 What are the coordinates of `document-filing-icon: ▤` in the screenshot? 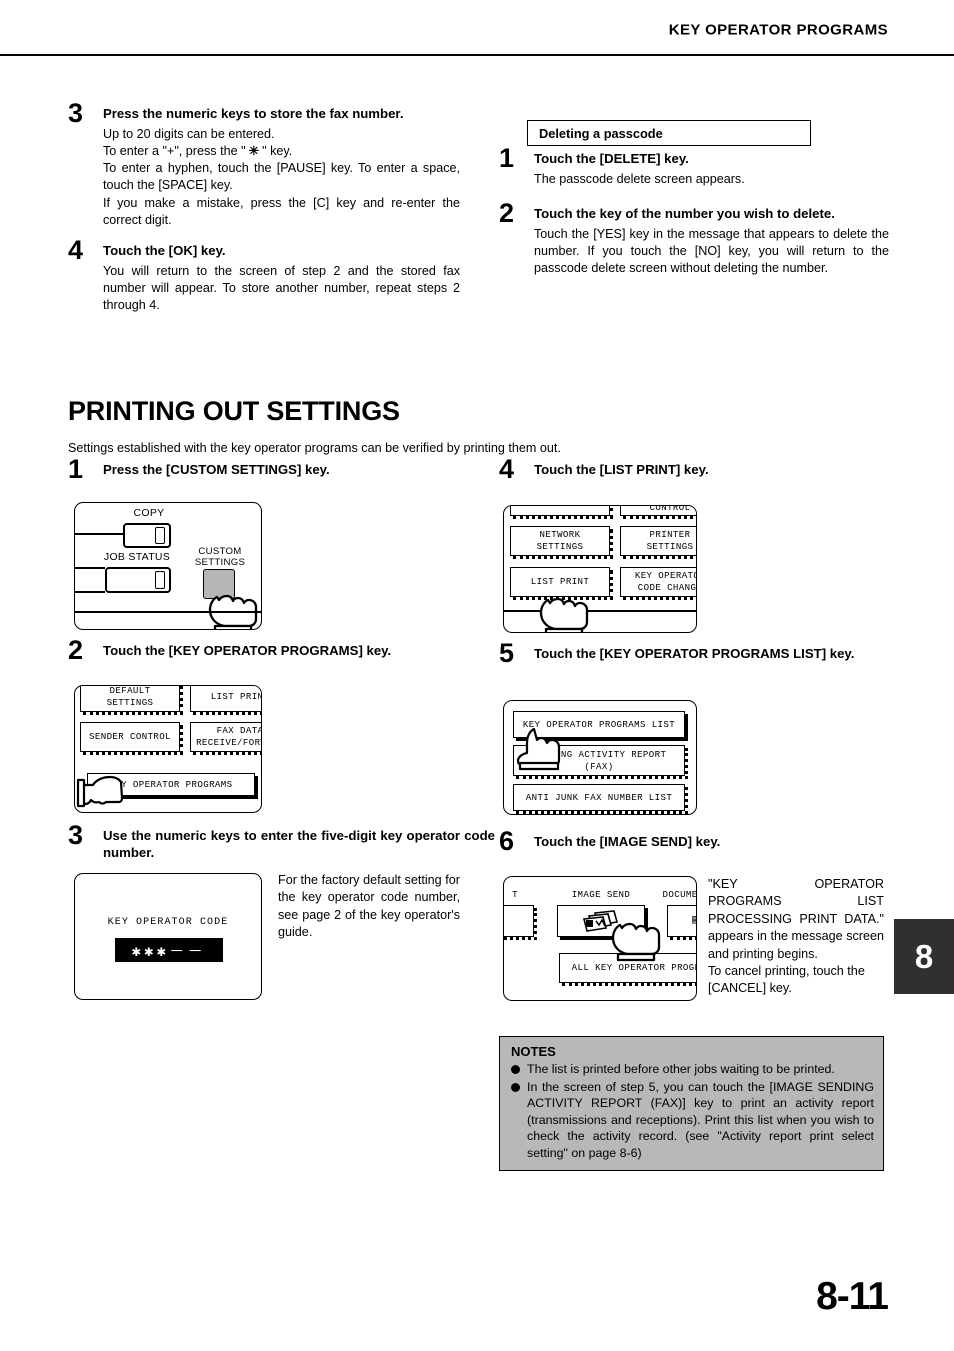 It's located at (694, 920).